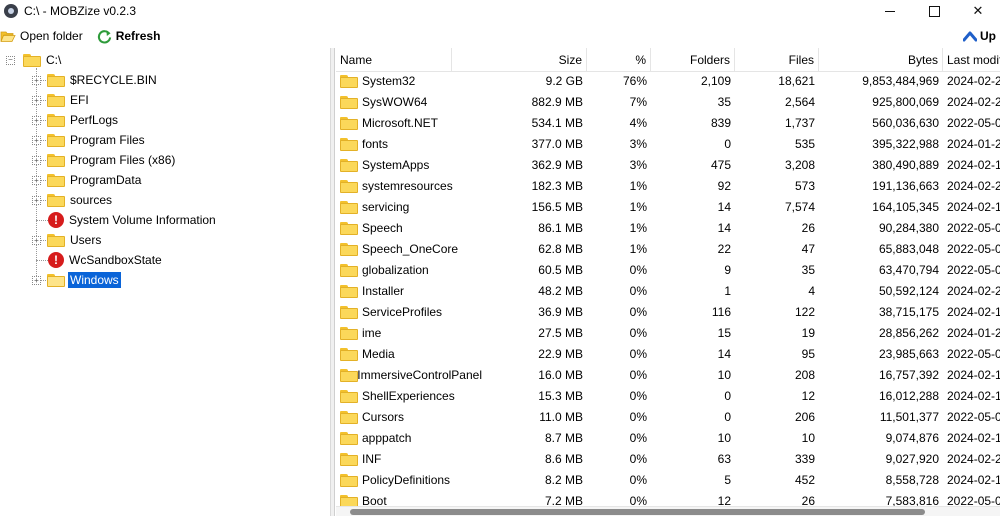  What do you see at coordinates (394, 60) in the screenshot?
I see `column-header: Name` at bounding box center [394, 60].